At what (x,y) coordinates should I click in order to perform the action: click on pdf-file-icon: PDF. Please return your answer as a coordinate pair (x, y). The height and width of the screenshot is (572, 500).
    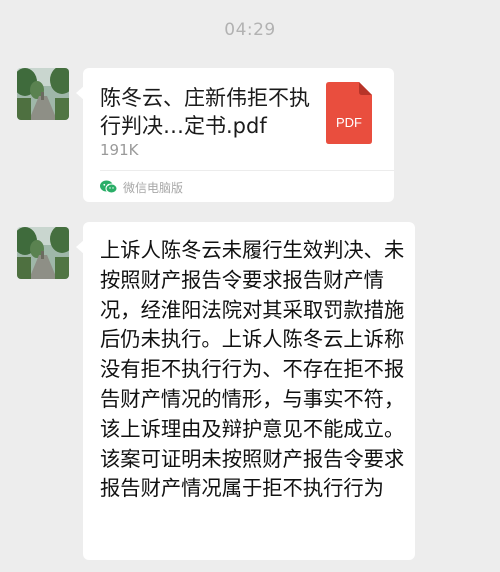
    Looking at the image, I should click on (349, 113).